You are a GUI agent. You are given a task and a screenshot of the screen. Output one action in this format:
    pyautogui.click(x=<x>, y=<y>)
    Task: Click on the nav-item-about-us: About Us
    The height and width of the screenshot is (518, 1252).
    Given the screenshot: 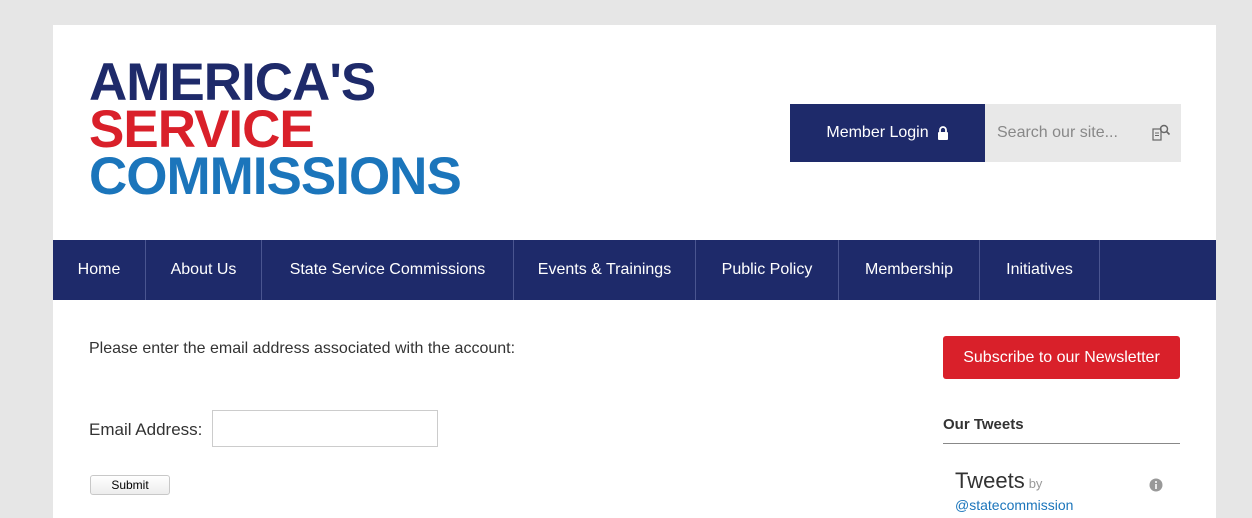 What is the action you would take?
    pyautogui.click(x=204, y=270)
    